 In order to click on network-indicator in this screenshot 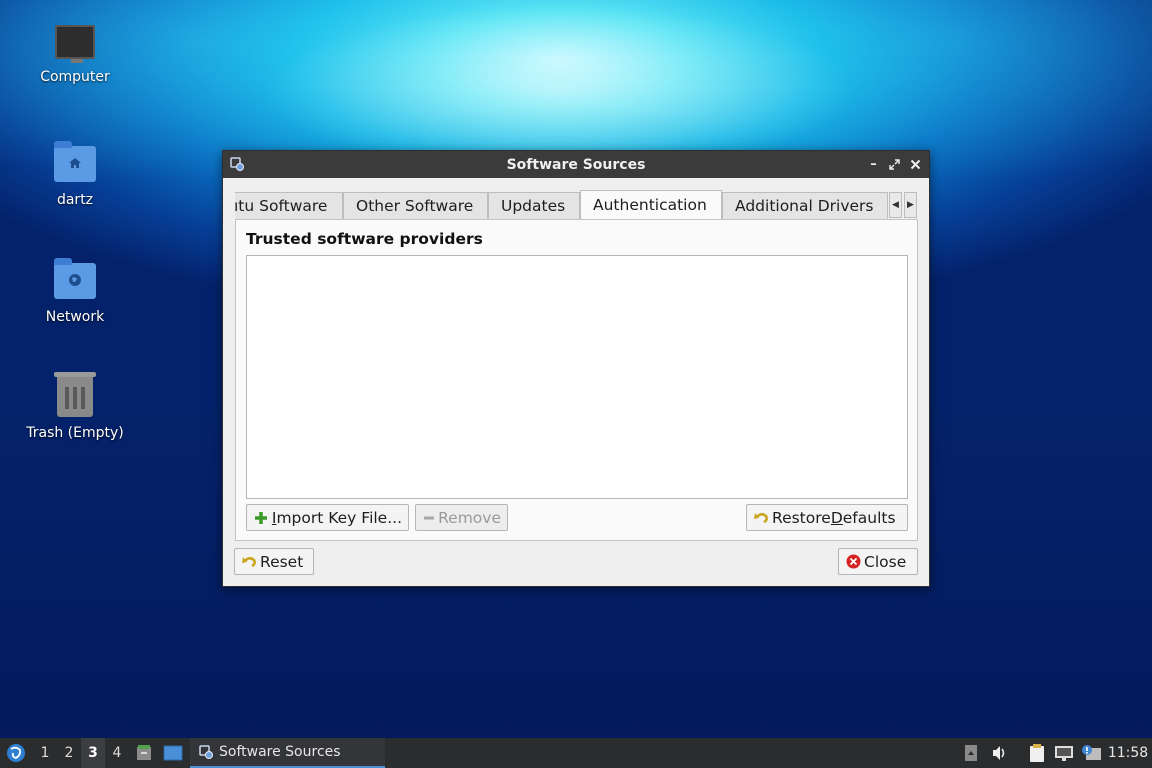, I will do `click(1064, 753)`.